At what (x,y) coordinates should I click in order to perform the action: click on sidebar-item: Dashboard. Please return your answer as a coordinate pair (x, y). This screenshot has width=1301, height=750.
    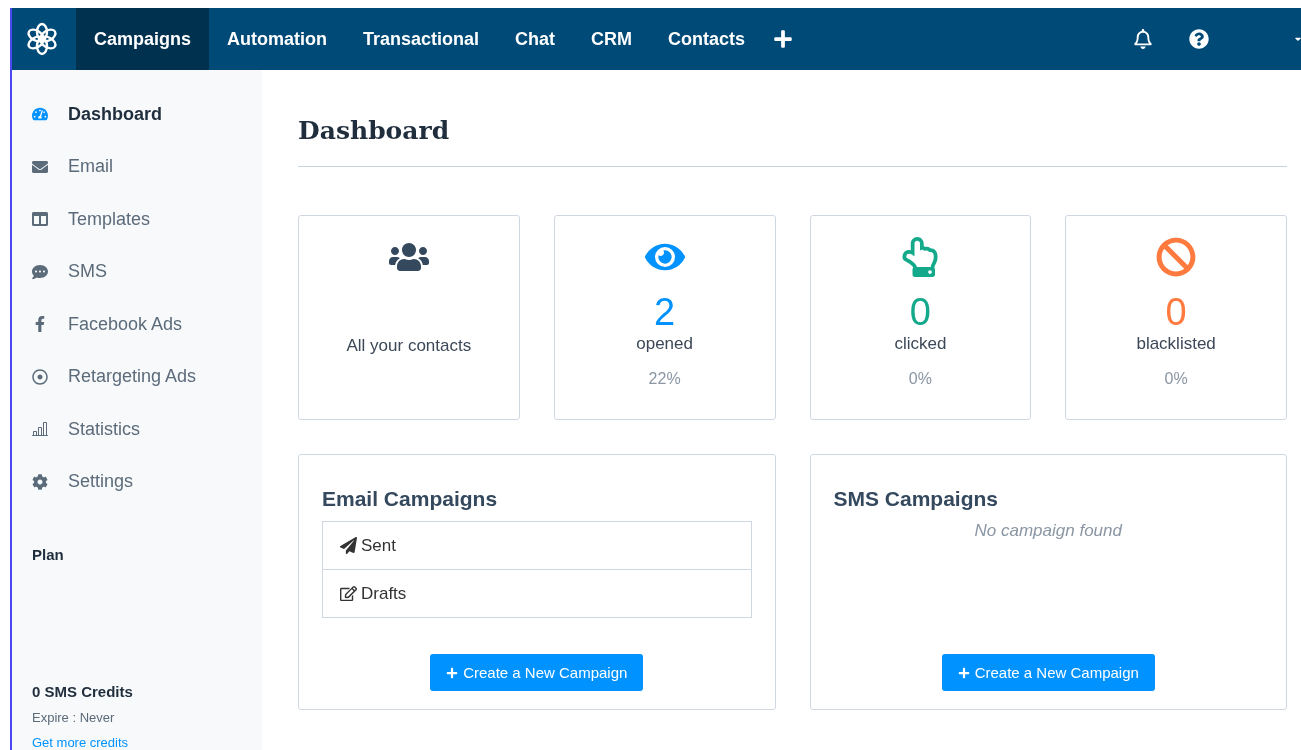
    Looking at the image, I should click on (147, 114).